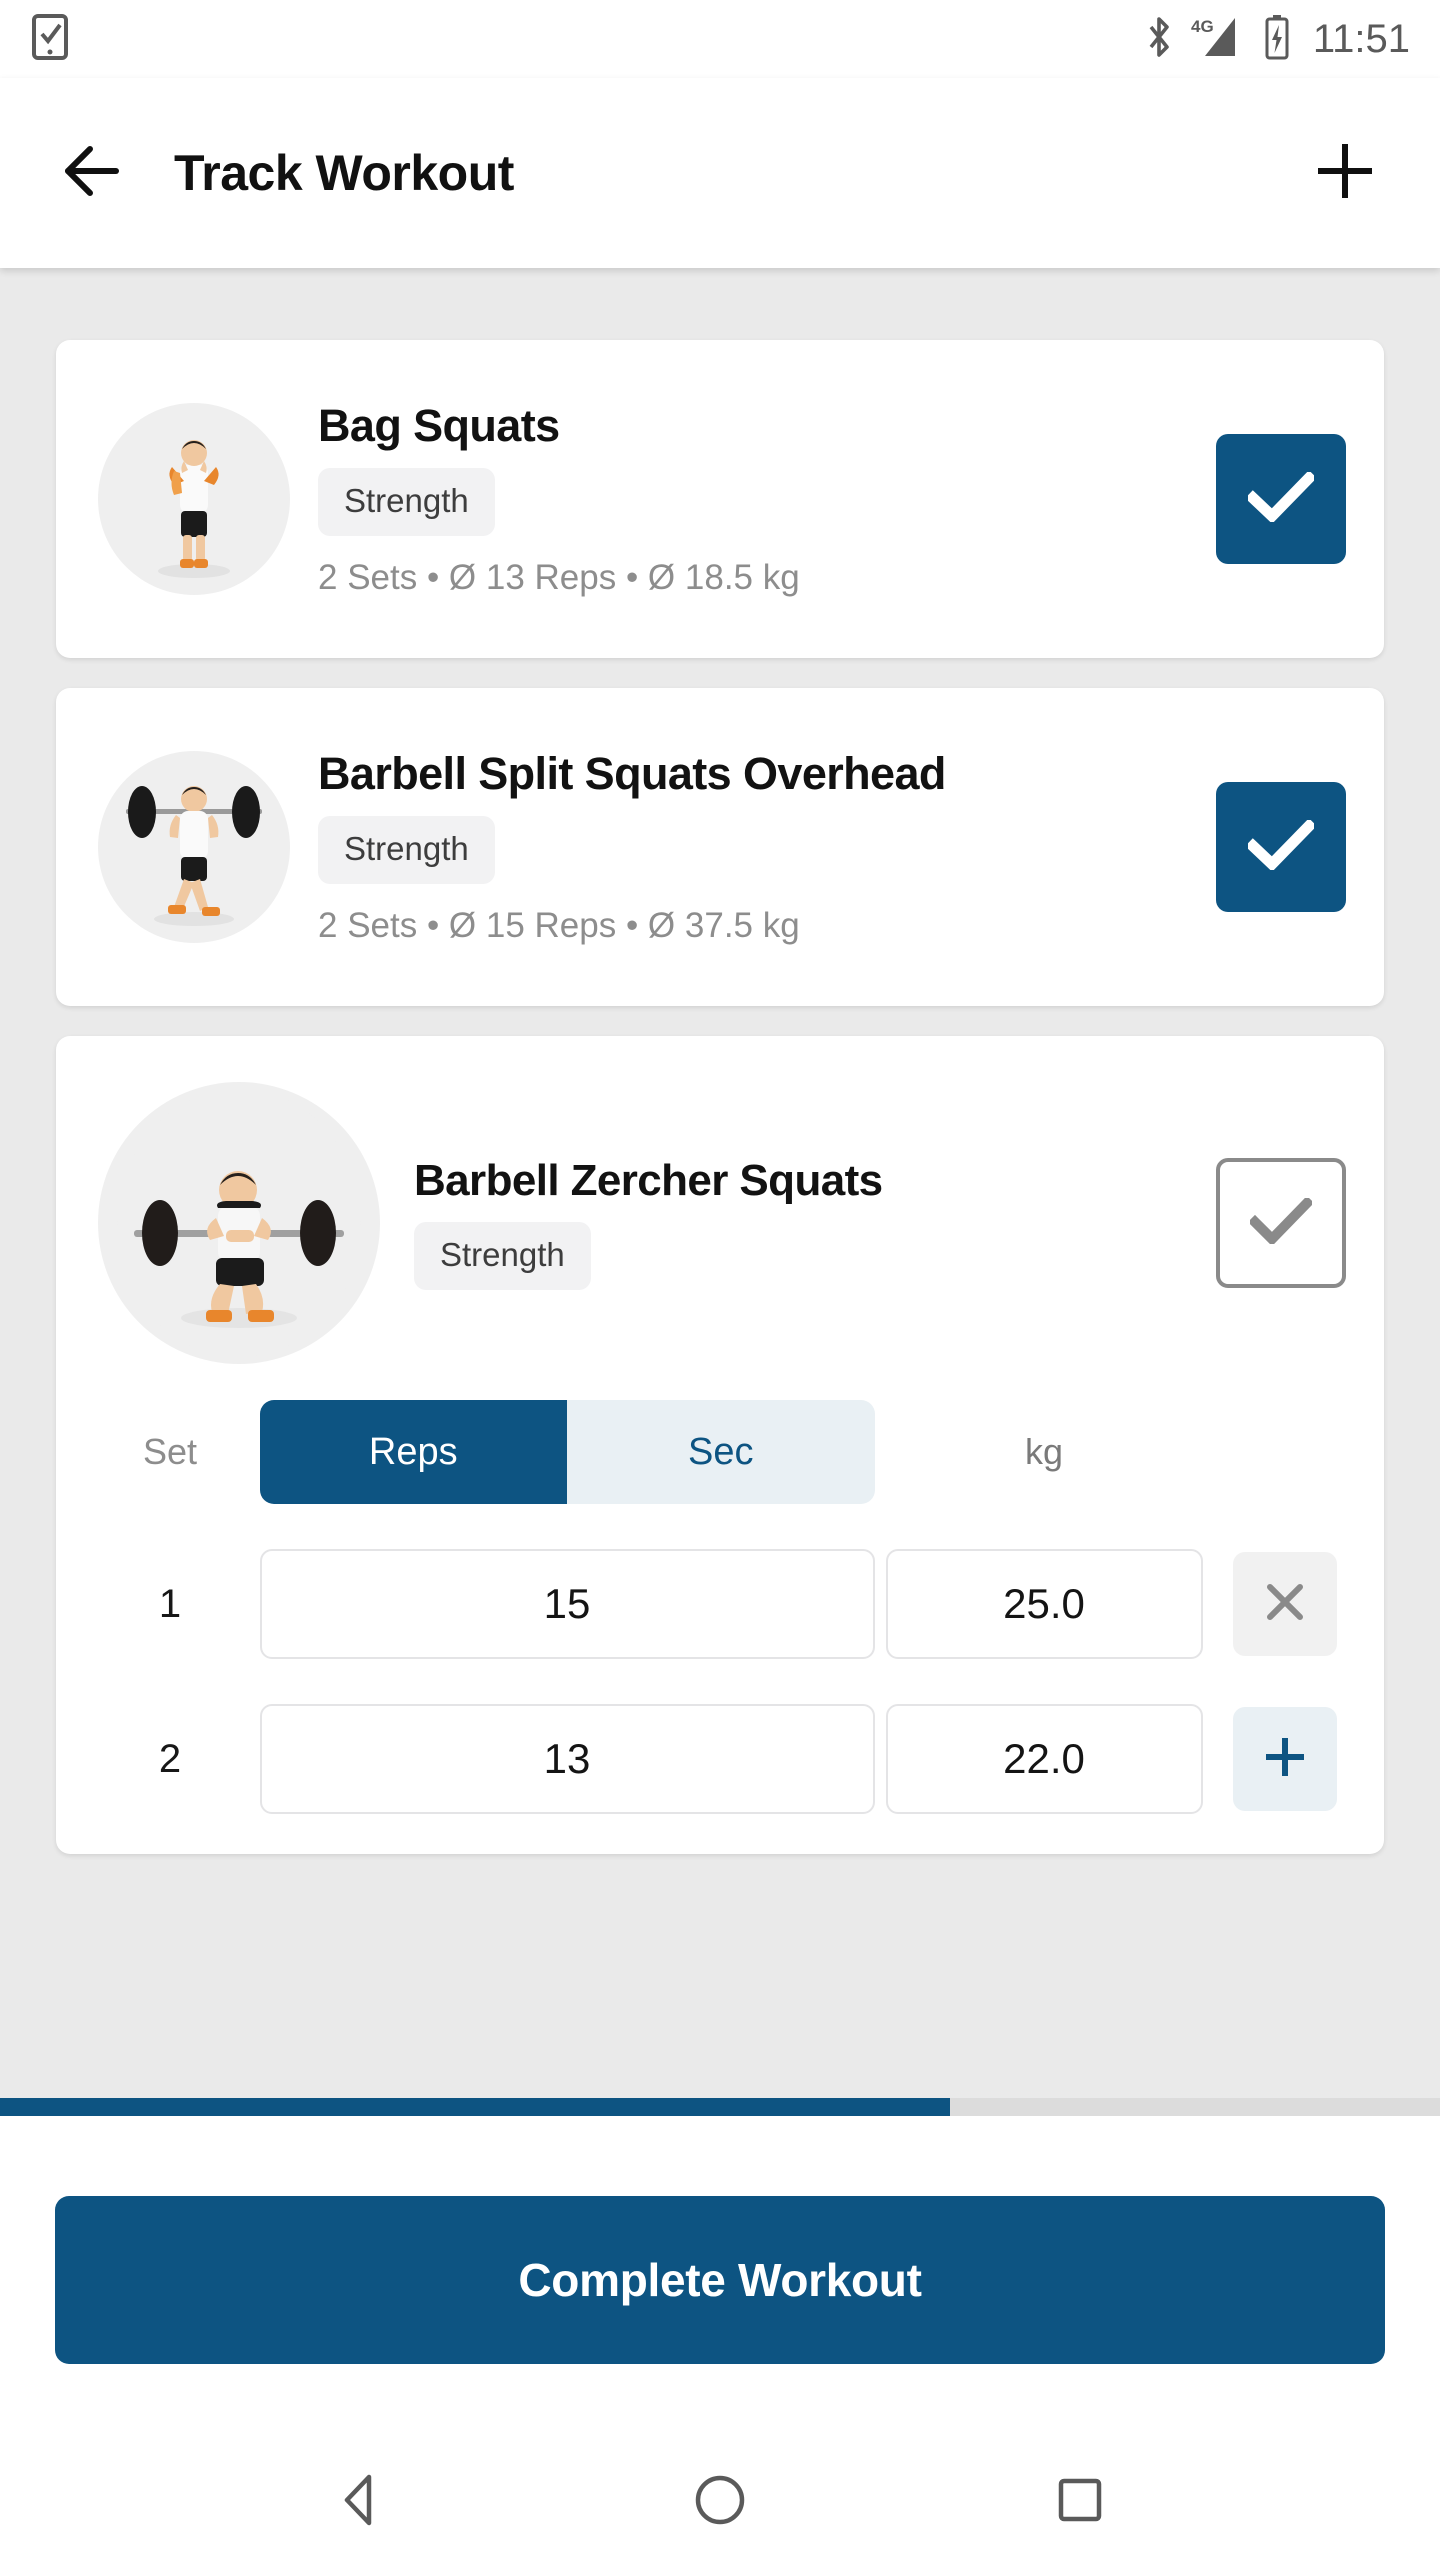  What do you see at coordinates (806, 1223) in the screenshot?
I see `exercise-info: Barbell Zercher Squats Strength` at bounding box center [806, 1223].